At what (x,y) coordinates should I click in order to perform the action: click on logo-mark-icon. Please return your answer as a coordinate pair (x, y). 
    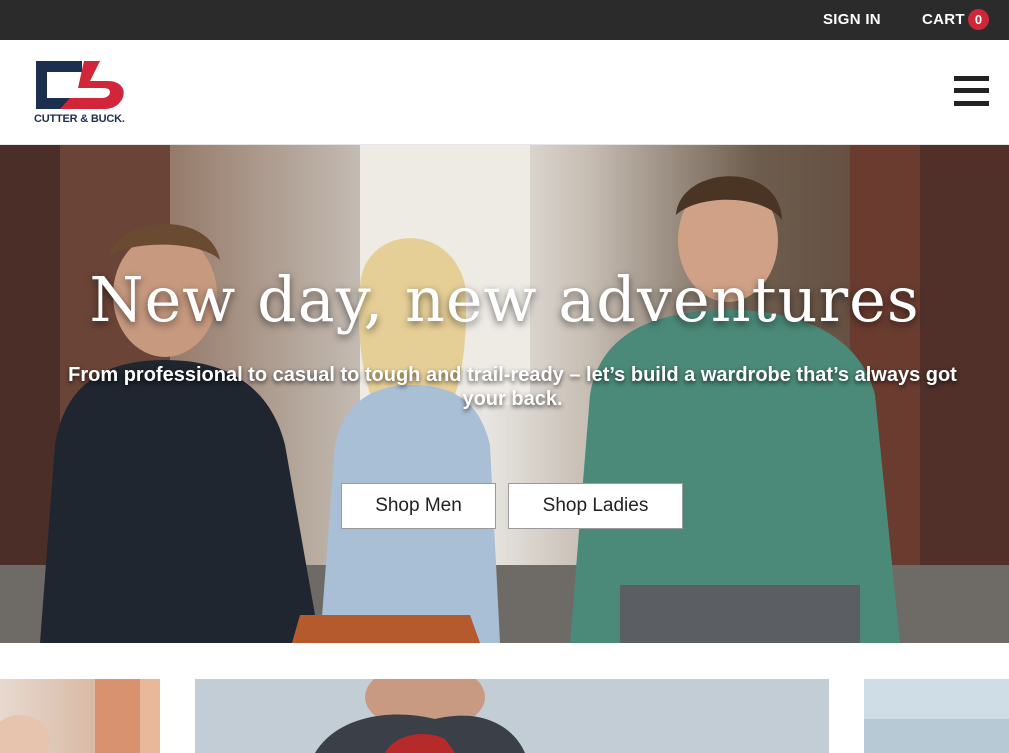
    Looking at the image, I should click on (80, 85).